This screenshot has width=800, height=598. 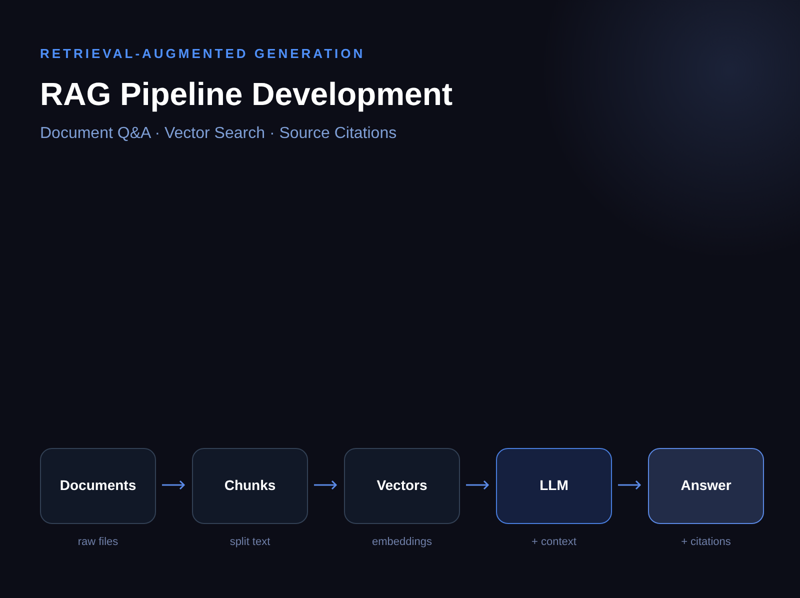 I want to click on stage-caption: raw files, so click(x=98, y=542).